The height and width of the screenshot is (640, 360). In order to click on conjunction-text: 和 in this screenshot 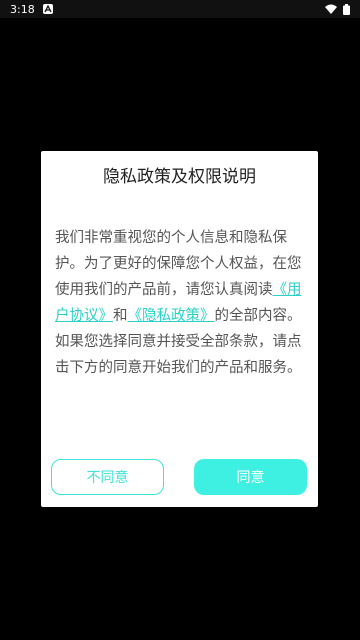, I will do `click(120, 316)`.